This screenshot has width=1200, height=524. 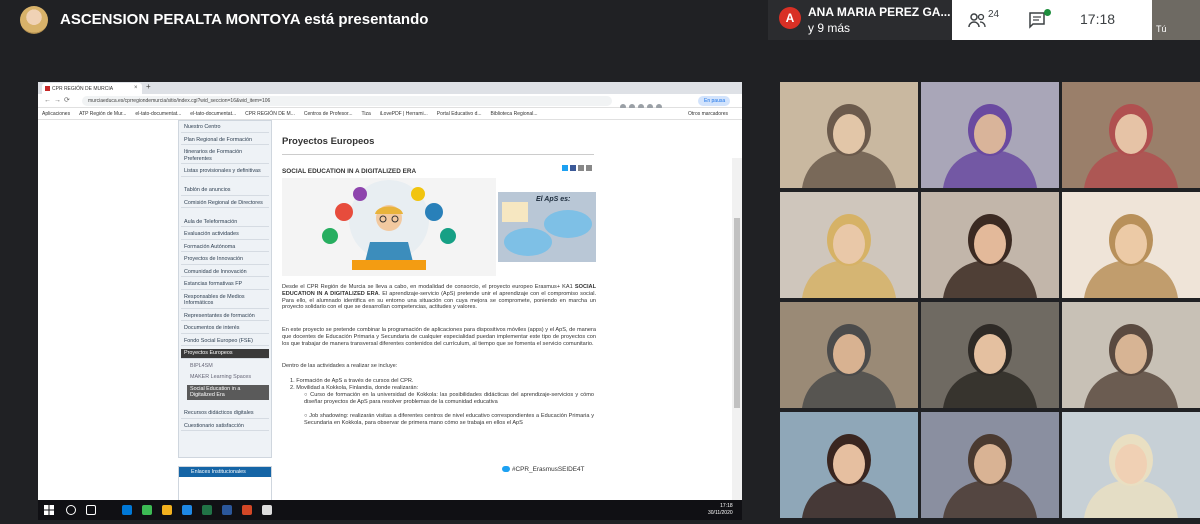 I want to click on sidebar-item: Evaluación actividades, so click(x=225, y=235).